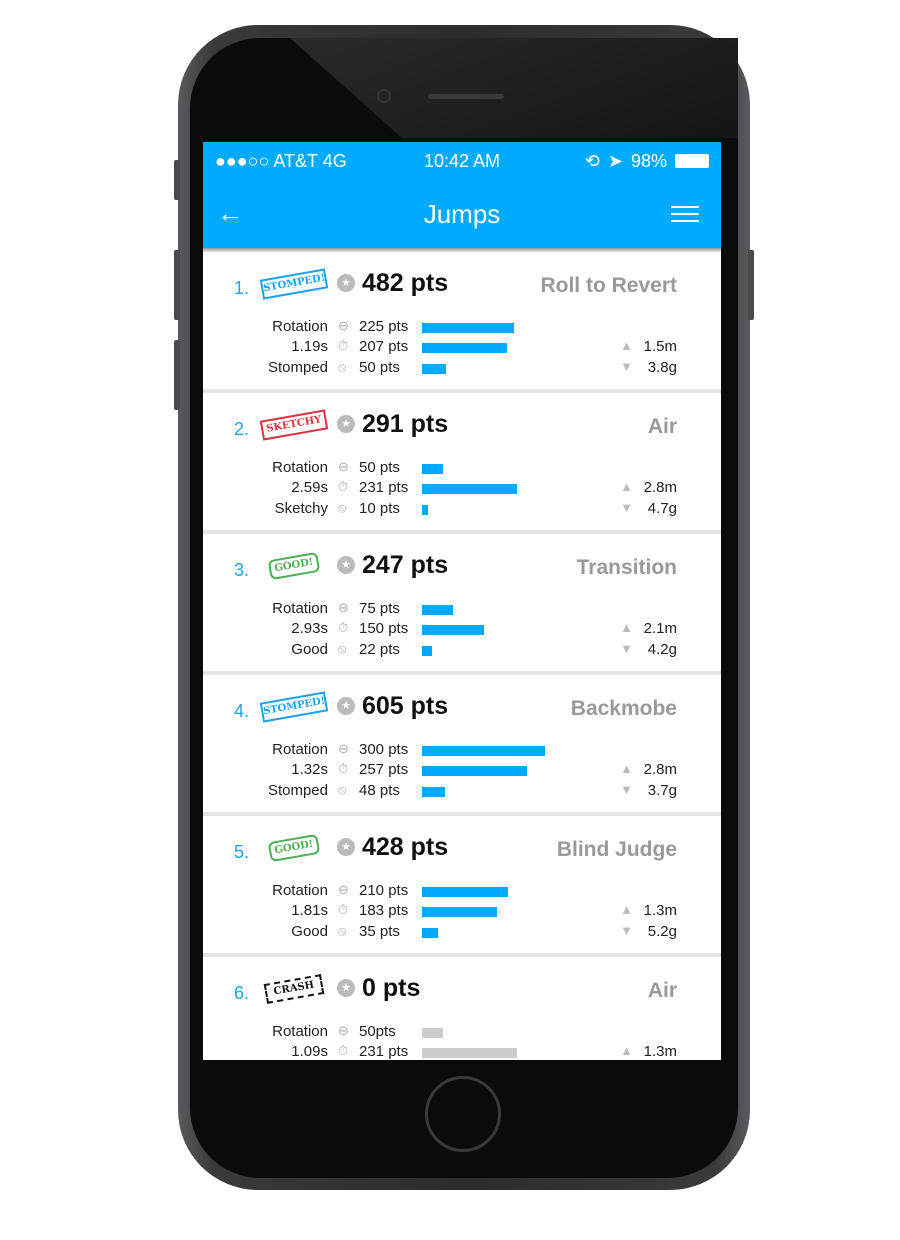  Describe the element at coordinates (294, 284) in the screenshot. I see `landing-stamp: STOMPED!` at that location.